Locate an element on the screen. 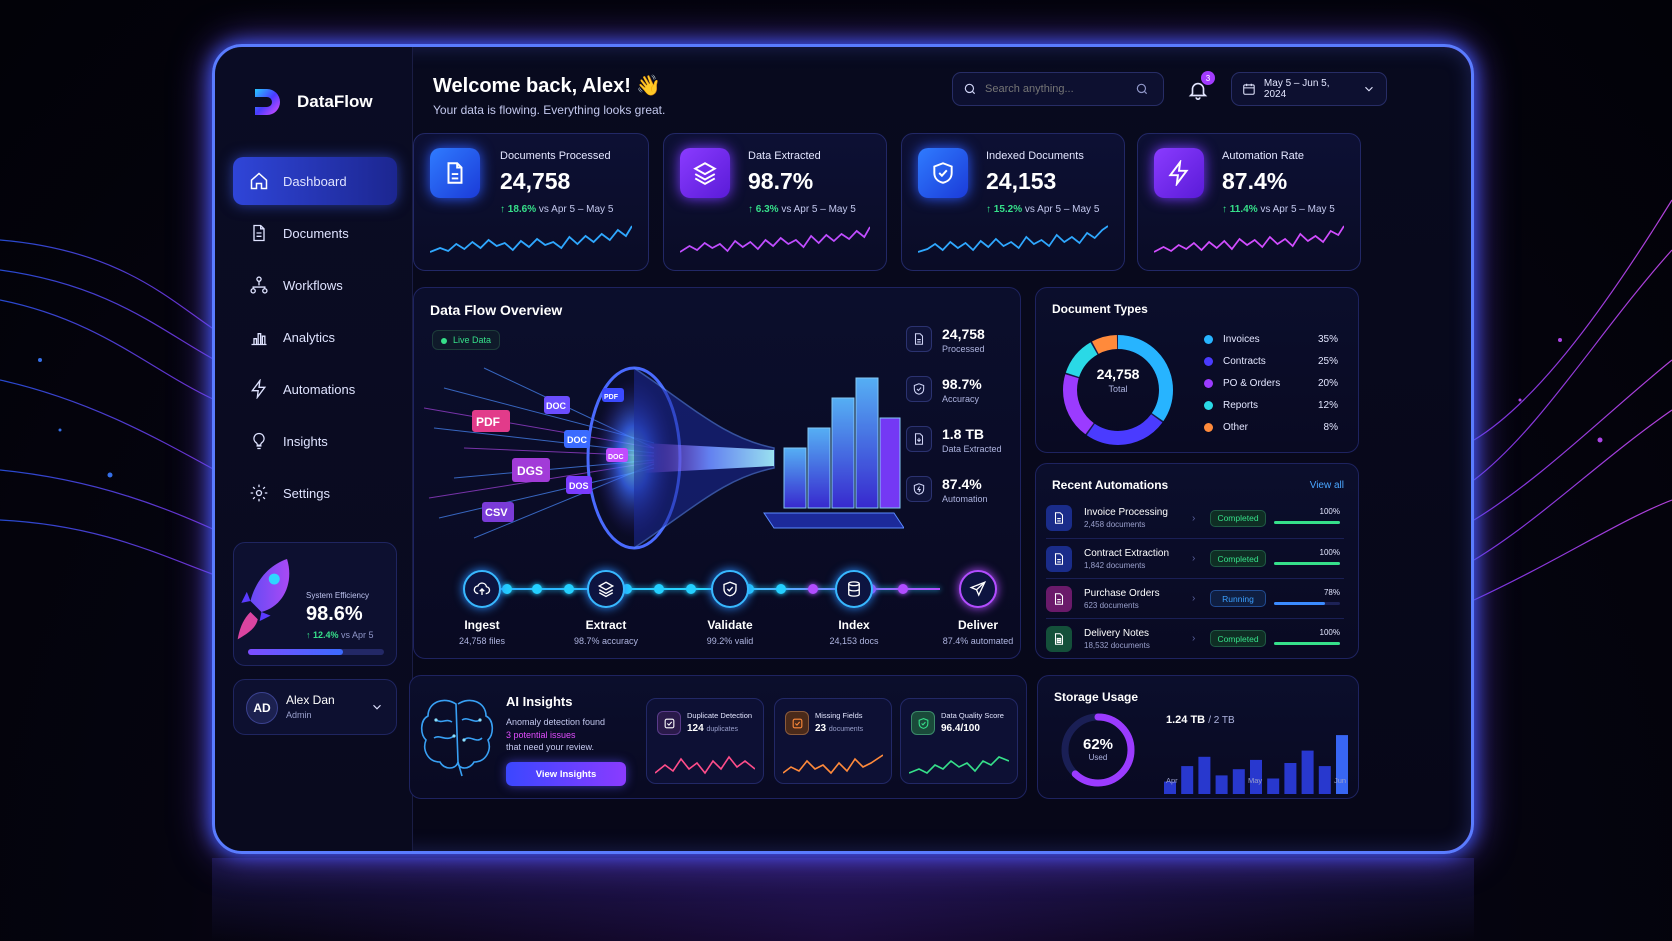 Image resolution: width=1672 pixels, height=941 pixels. pipeline-step-sub: 87.4% automated is located at coordinates (978, 641).